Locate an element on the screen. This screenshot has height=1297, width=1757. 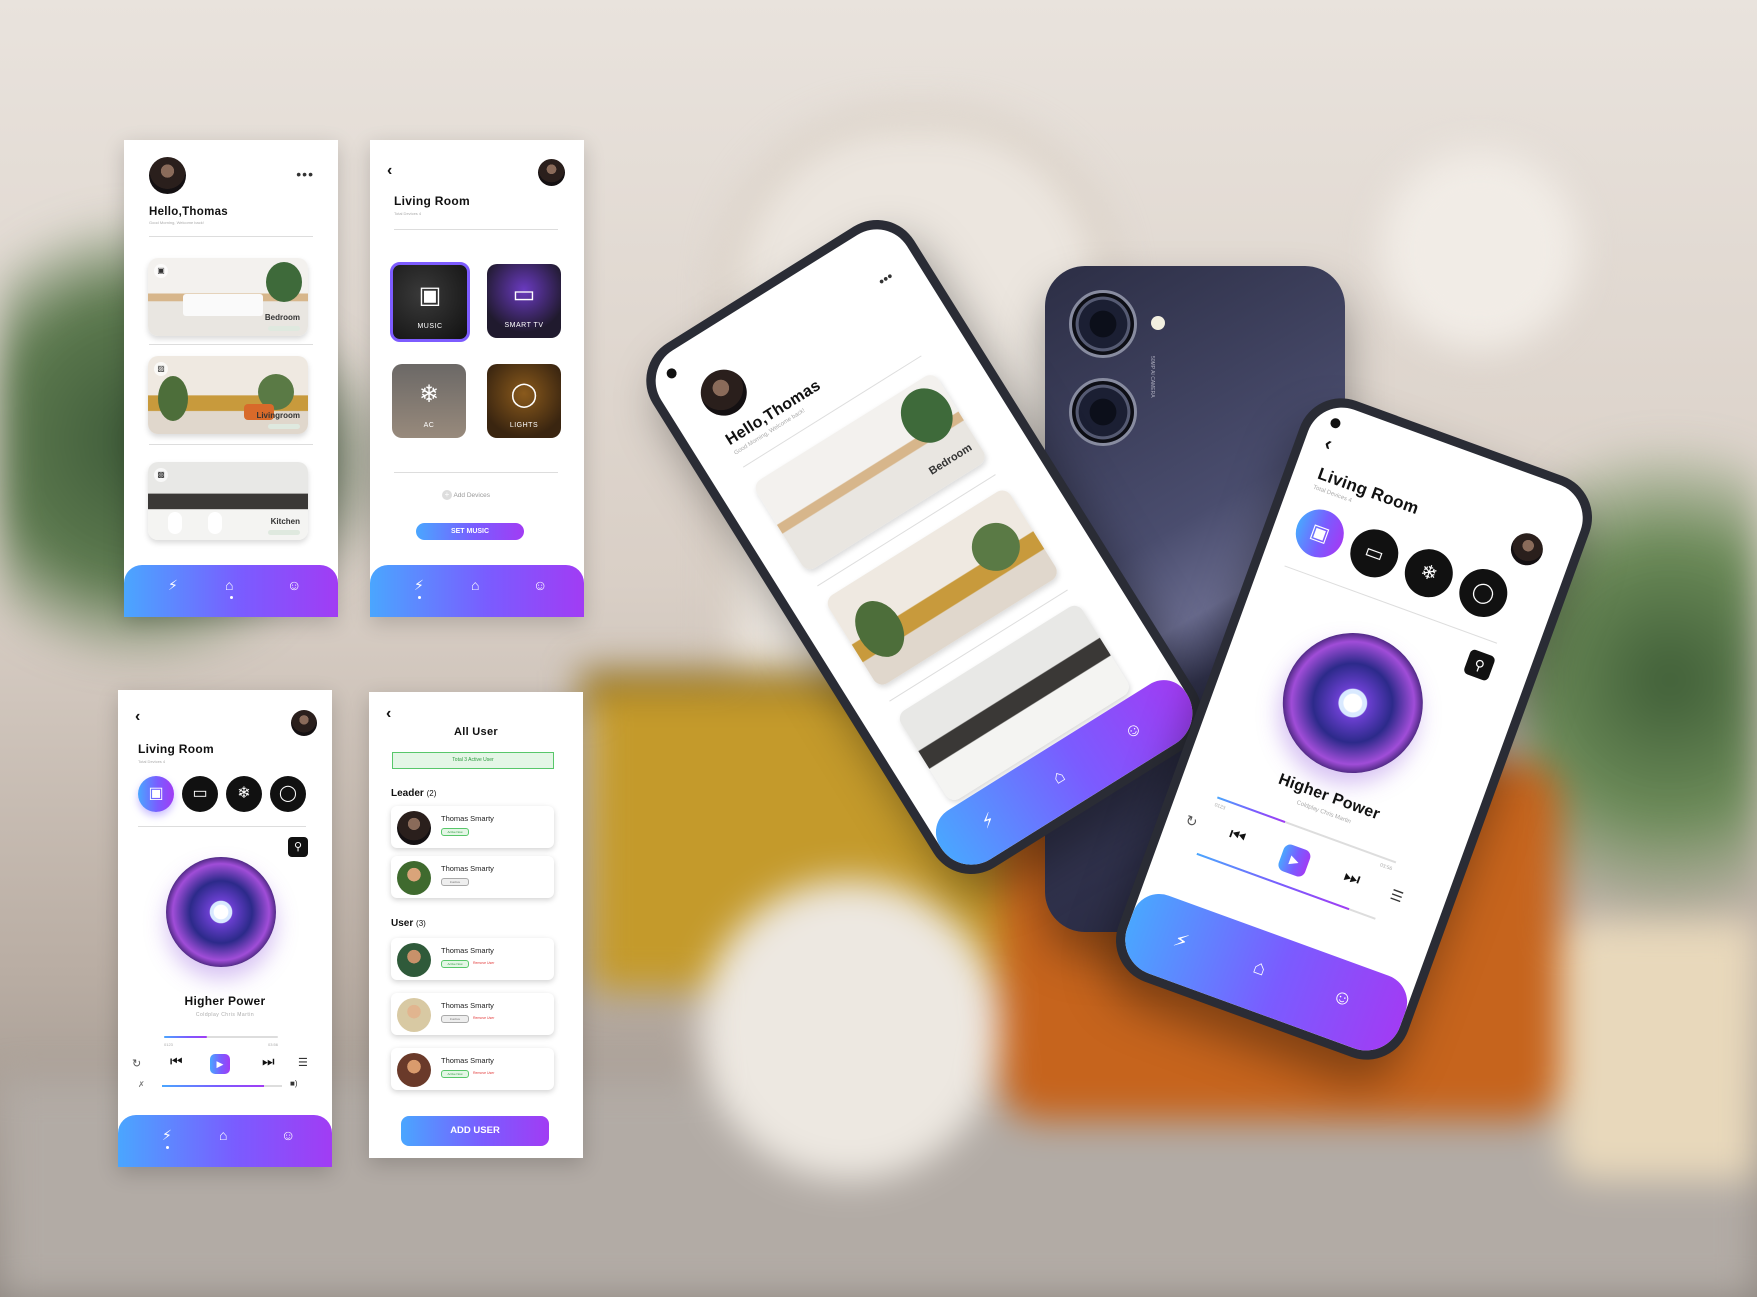
next-icon: ⏭︎ is located at coordinates (268, 1061).